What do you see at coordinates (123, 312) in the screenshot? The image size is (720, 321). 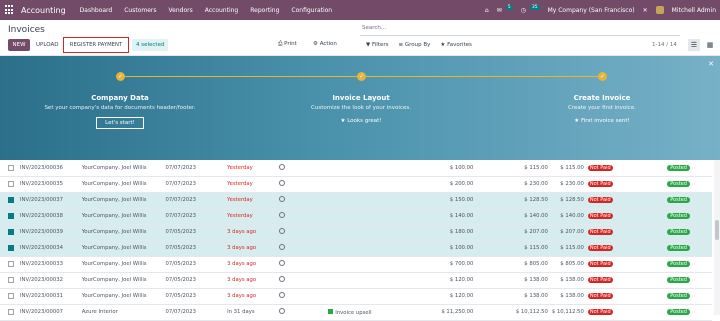 I see `partner-name: Azure Interior` at bounding box center [123, 312].